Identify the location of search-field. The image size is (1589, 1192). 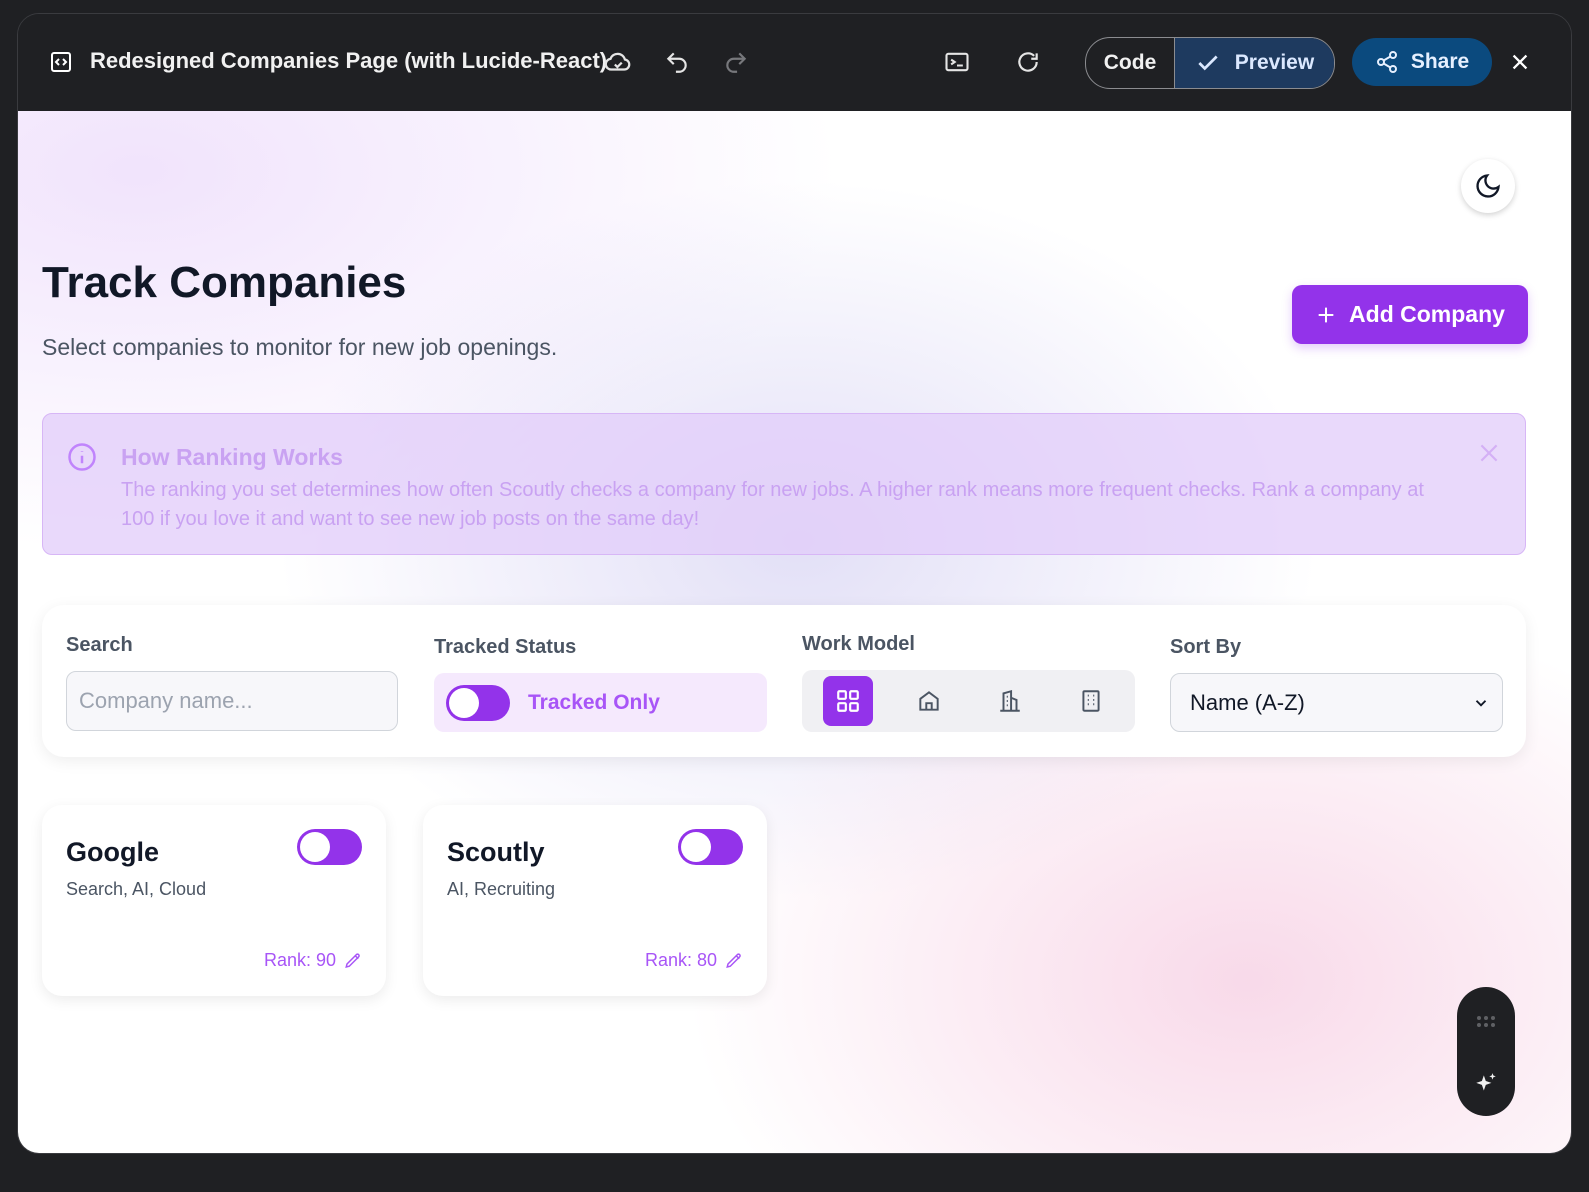
(232, 701).